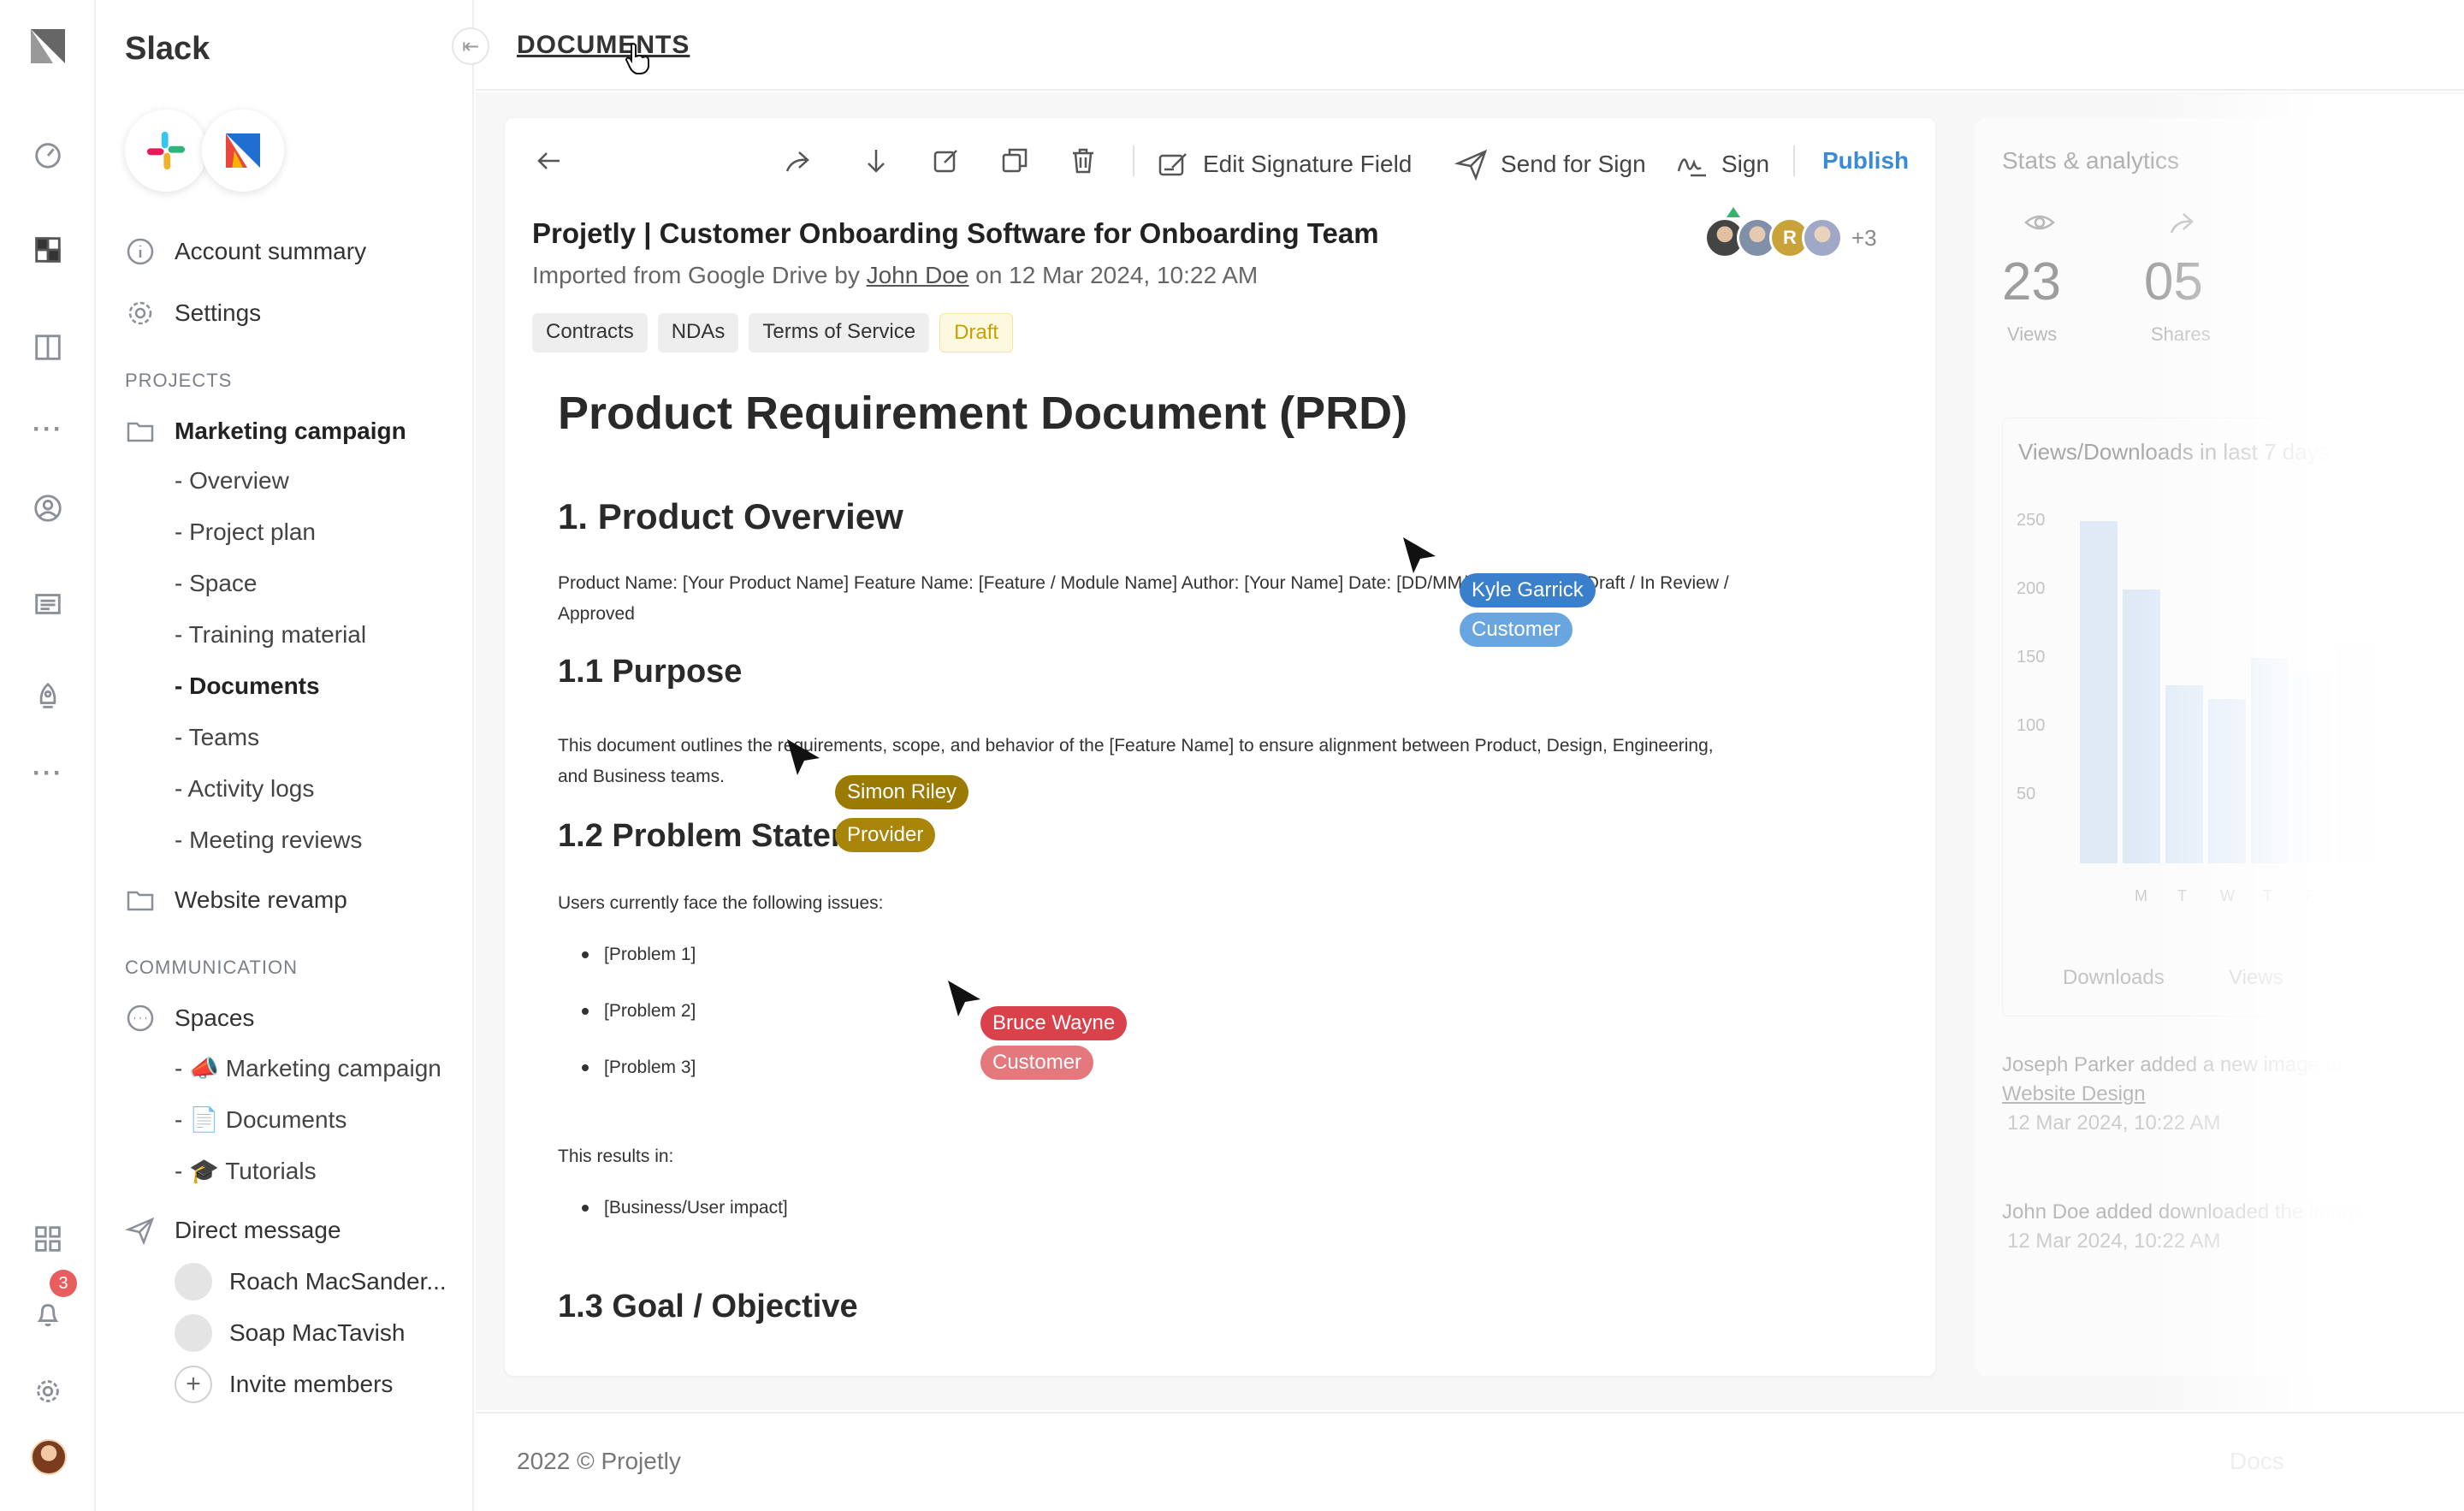 The width and height of the screenshot is (2464, 1511). What do you see at coordinates (63, 1283) in the screenshot?
I see `notification-badge: 3` at bounding box center [63, 1283].